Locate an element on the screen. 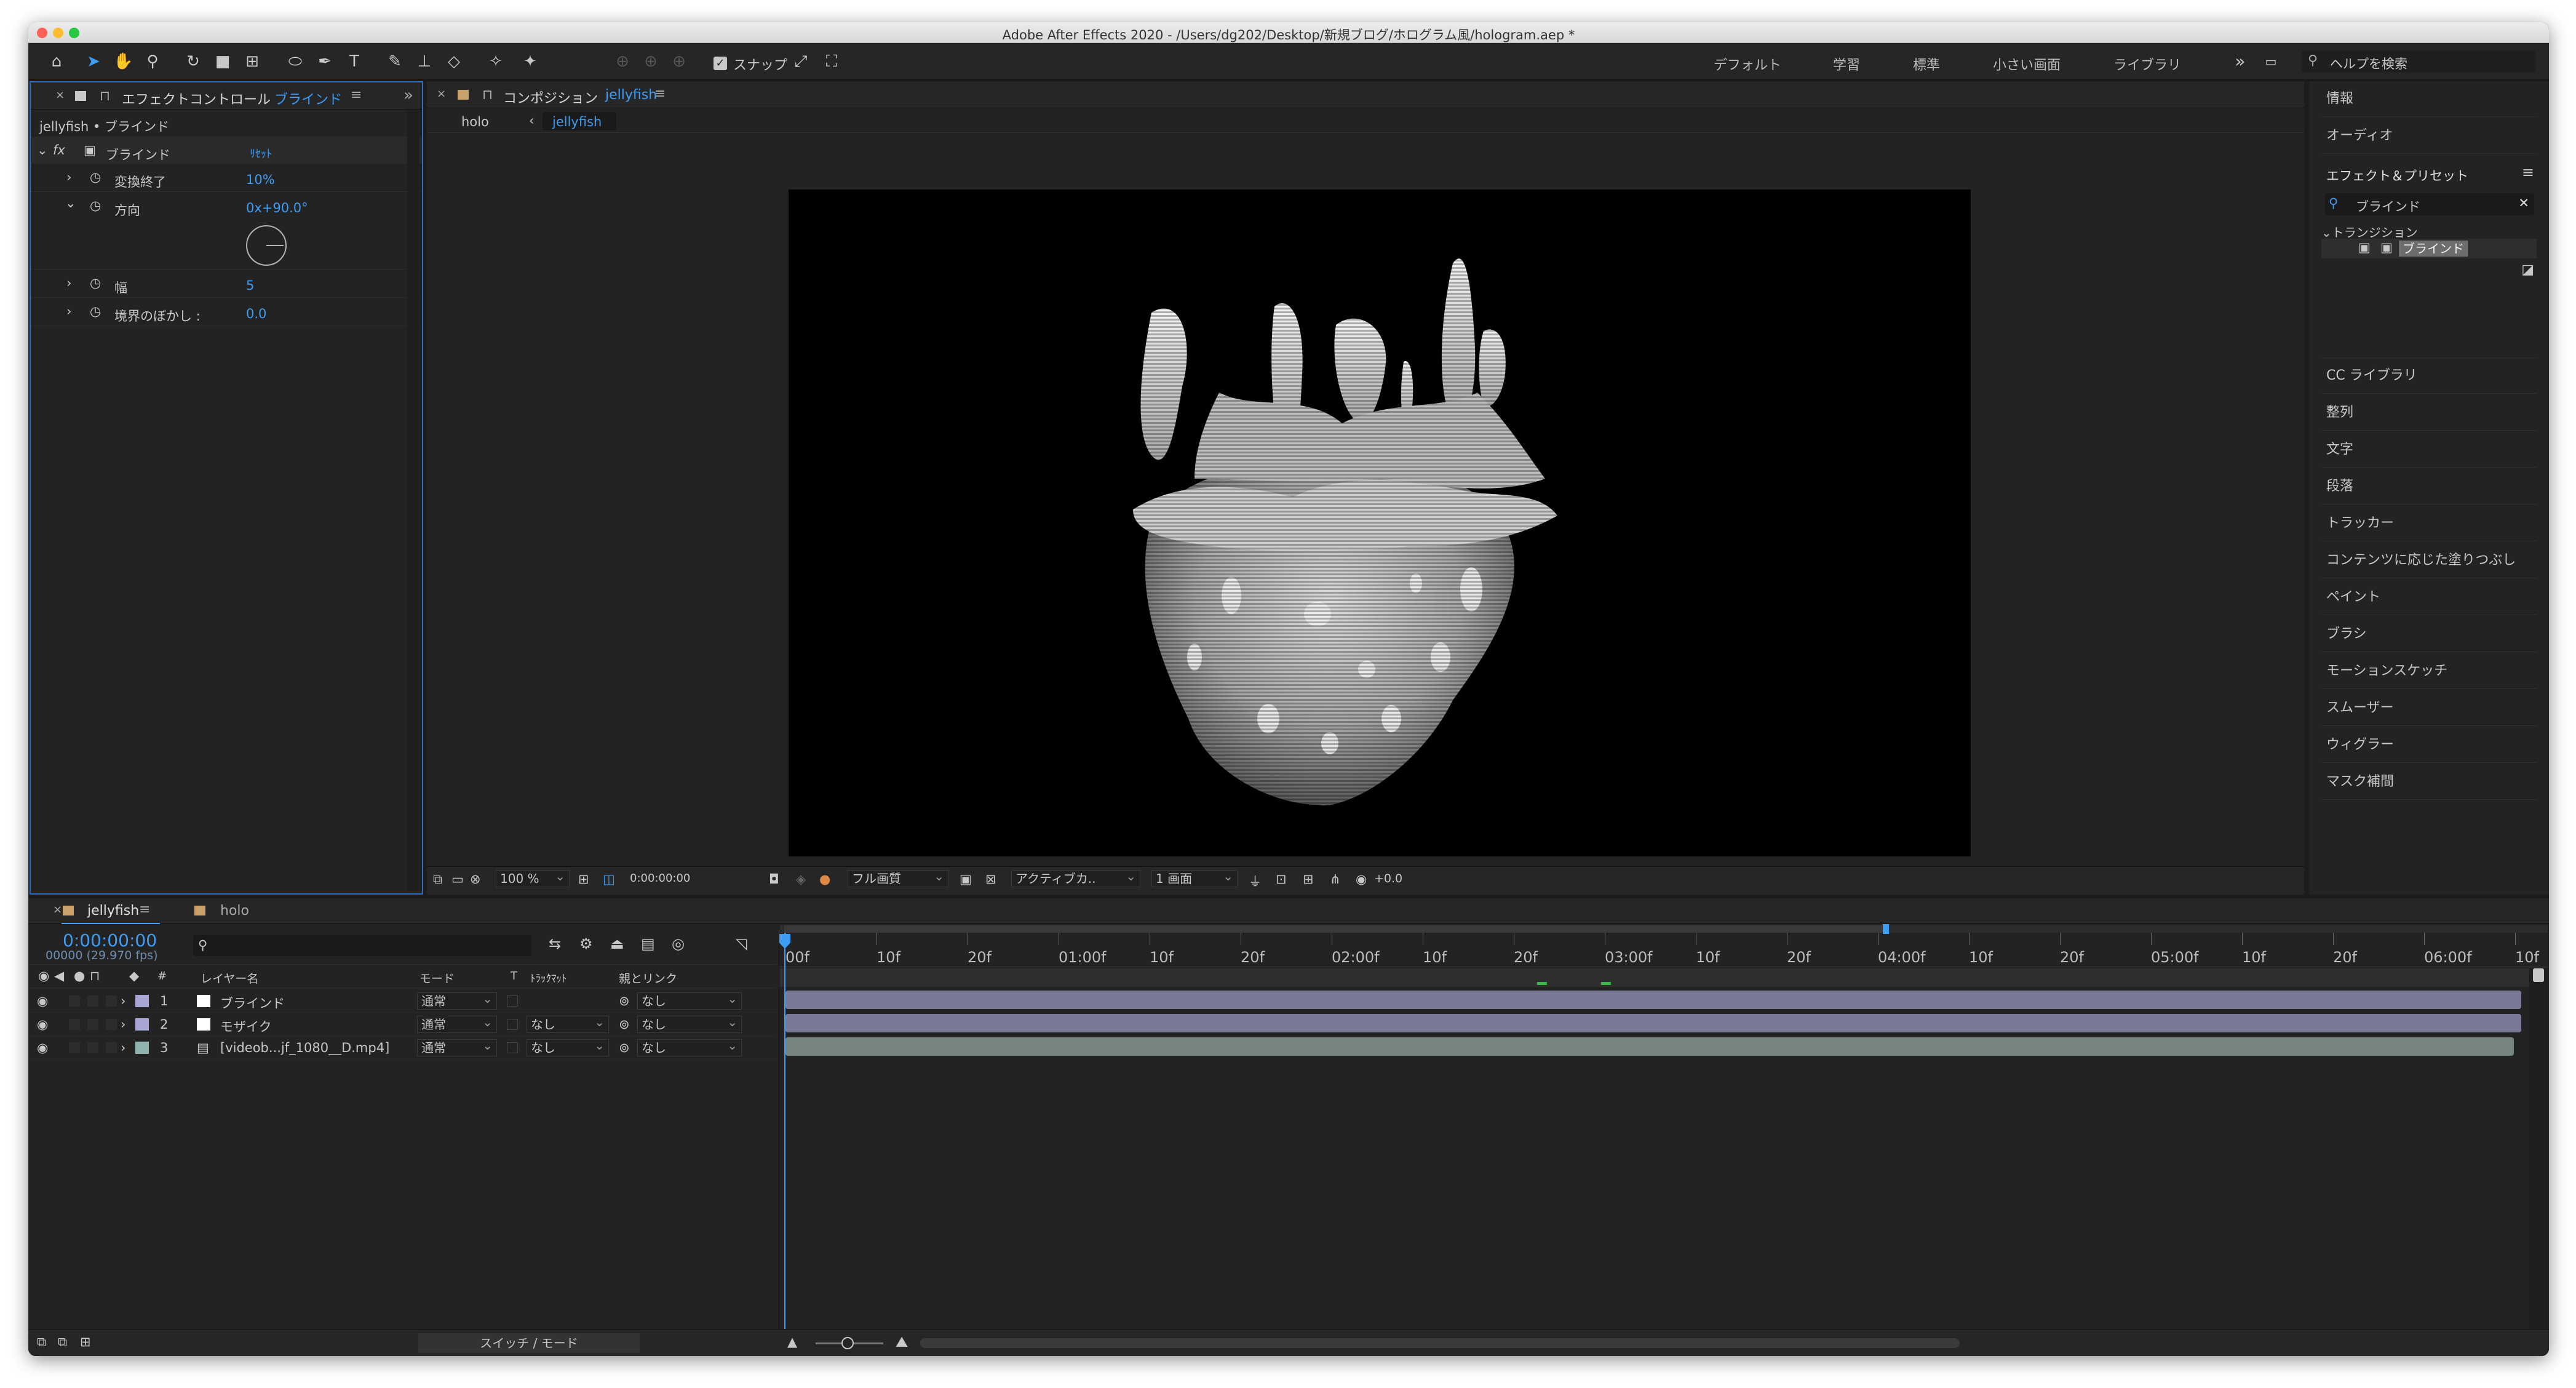 This screenshot has height=1388, width=2576. breadcrumb-current: jellyfish is located at coordinates (577, 122).